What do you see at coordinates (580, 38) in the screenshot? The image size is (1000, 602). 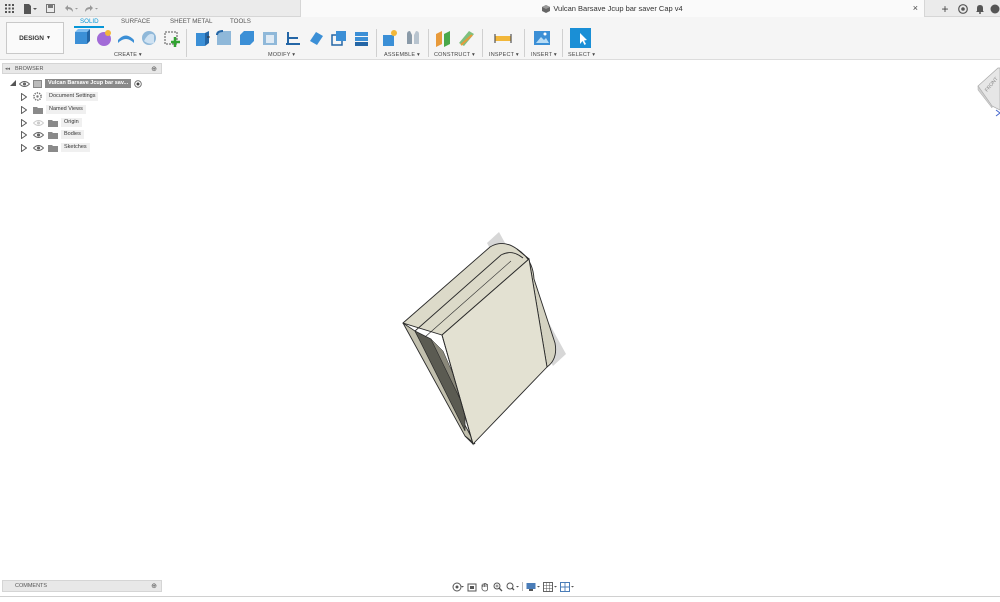 I see `select-tool-icon` at bounding box center [580, 38].